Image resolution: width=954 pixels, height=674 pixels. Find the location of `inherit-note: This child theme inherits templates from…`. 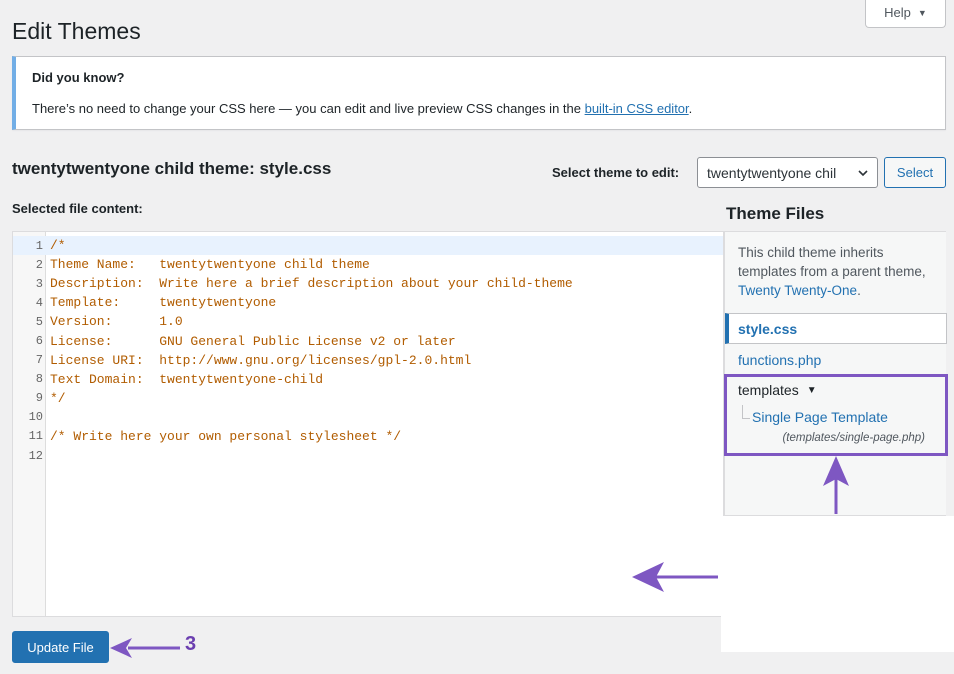

inherit-note: This child theme inherits templates from… is located at coordinates (838, 271).